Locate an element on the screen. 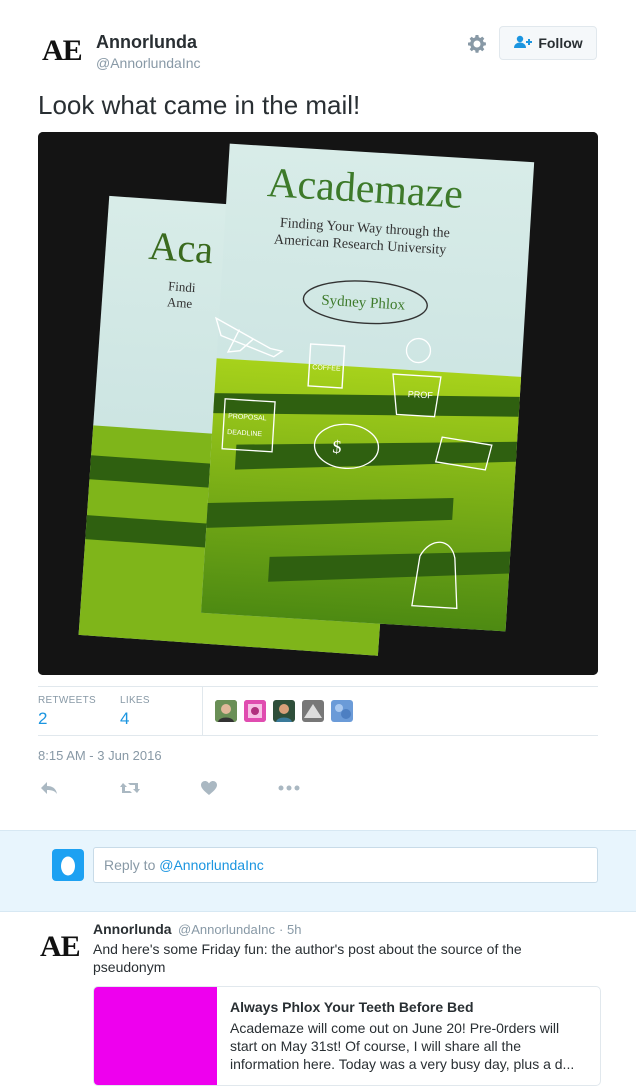 The width and height of the screenshot is (636, 1086). tweet-text: Look what came in the mail! is located at coordinates (199, 105).